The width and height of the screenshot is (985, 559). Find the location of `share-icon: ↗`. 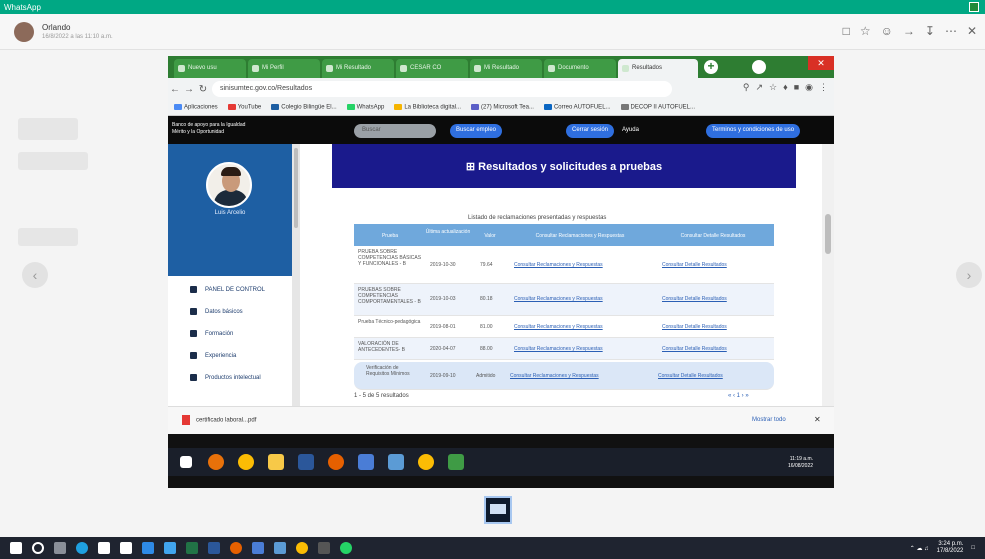

share-icon: ↗ is located at coordinates (759, 87).